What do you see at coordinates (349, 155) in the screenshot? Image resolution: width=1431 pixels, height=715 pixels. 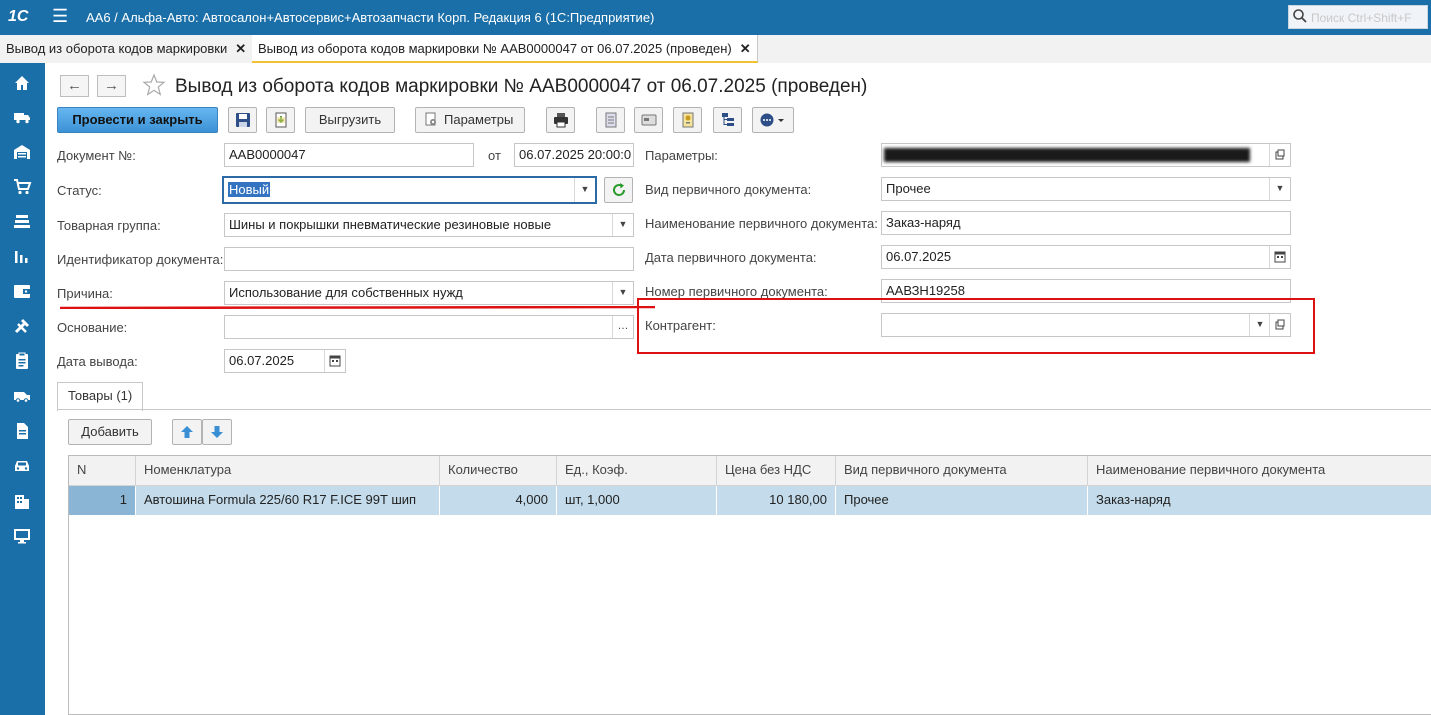 I see `doc-number-field: ААВ0000047` at bounding box center [349, 155].